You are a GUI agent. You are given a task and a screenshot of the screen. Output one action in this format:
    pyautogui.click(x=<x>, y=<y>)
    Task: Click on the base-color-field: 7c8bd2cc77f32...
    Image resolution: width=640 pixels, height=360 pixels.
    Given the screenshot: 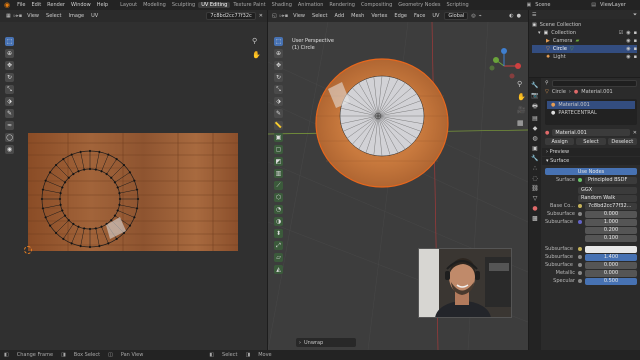 What is the action you would take?
    pyautogui.click(x=611, y=206)
    